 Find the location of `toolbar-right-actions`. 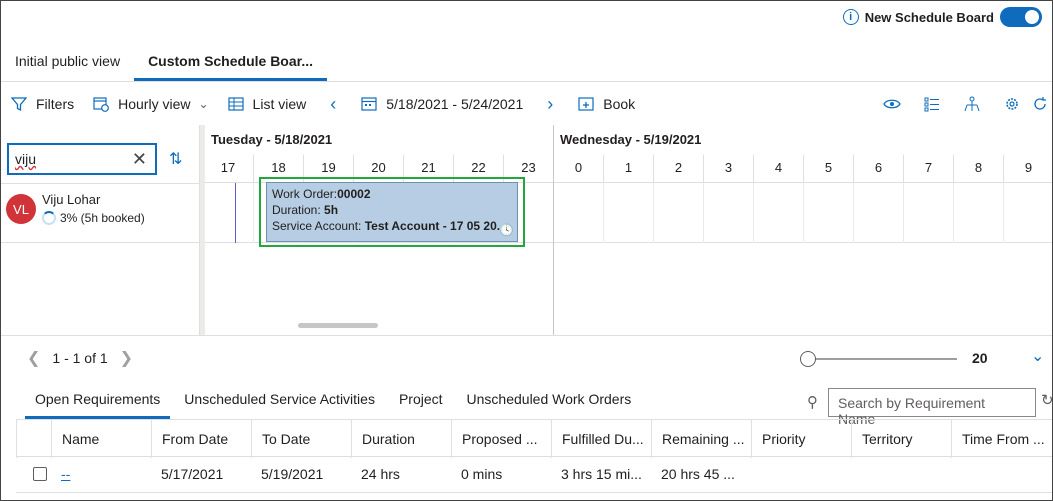

toolbar-right-actions is located at coordinates (962, 104).